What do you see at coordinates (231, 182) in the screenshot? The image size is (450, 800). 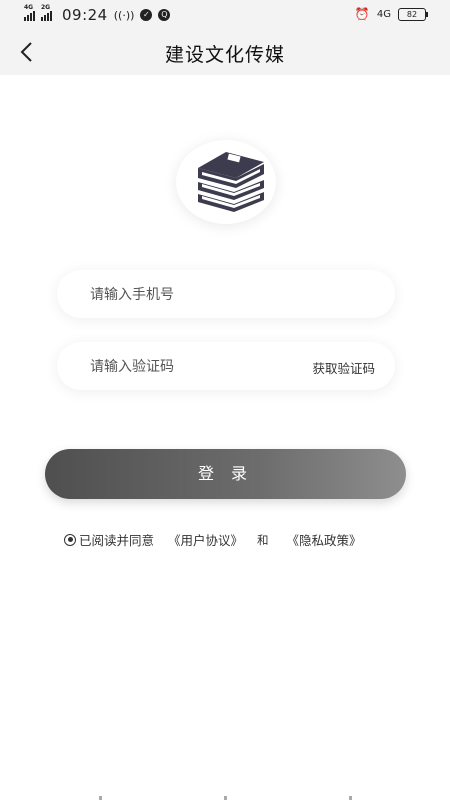 I see `books-icon` at bounding box center [231, 182].